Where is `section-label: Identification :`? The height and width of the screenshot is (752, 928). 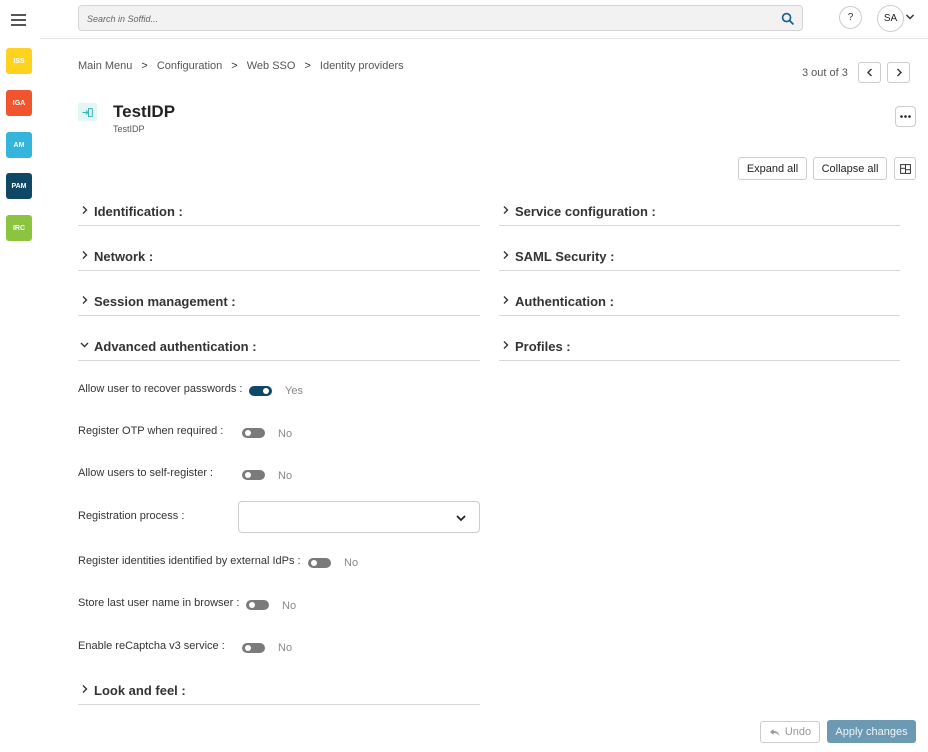
section-label: Identification : is located at coordinates (138, 211).